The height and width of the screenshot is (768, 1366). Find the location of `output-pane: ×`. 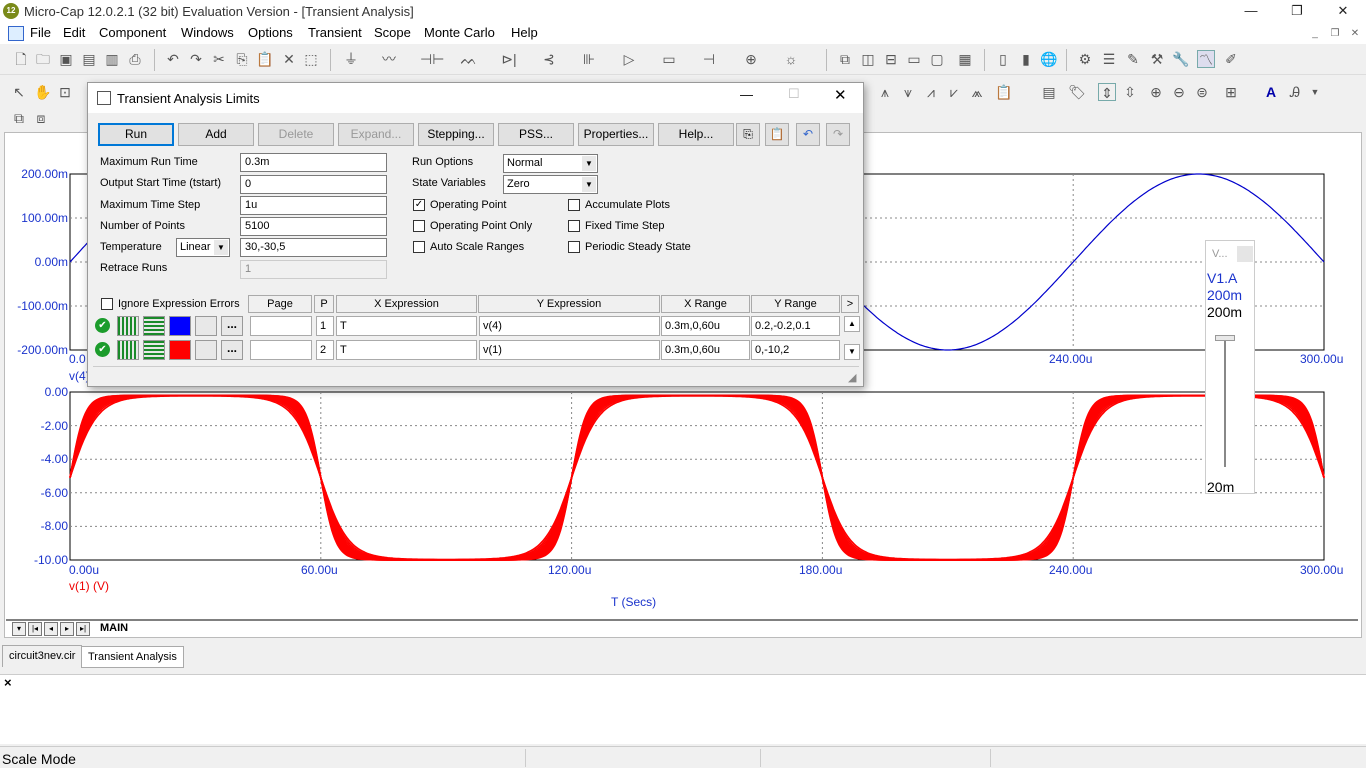

output-pane: × is located at coordinates (683, 709).